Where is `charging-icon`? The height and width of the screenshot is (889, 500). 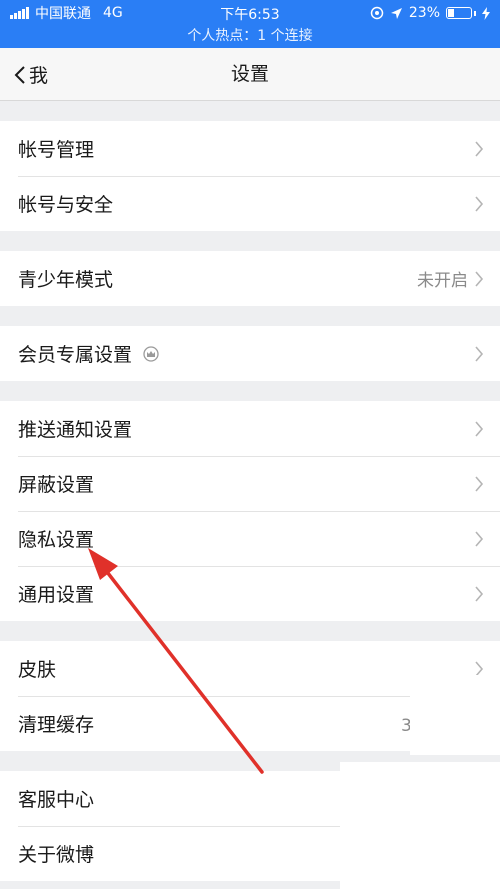
charging-icon is located at coordinates (486, 13).